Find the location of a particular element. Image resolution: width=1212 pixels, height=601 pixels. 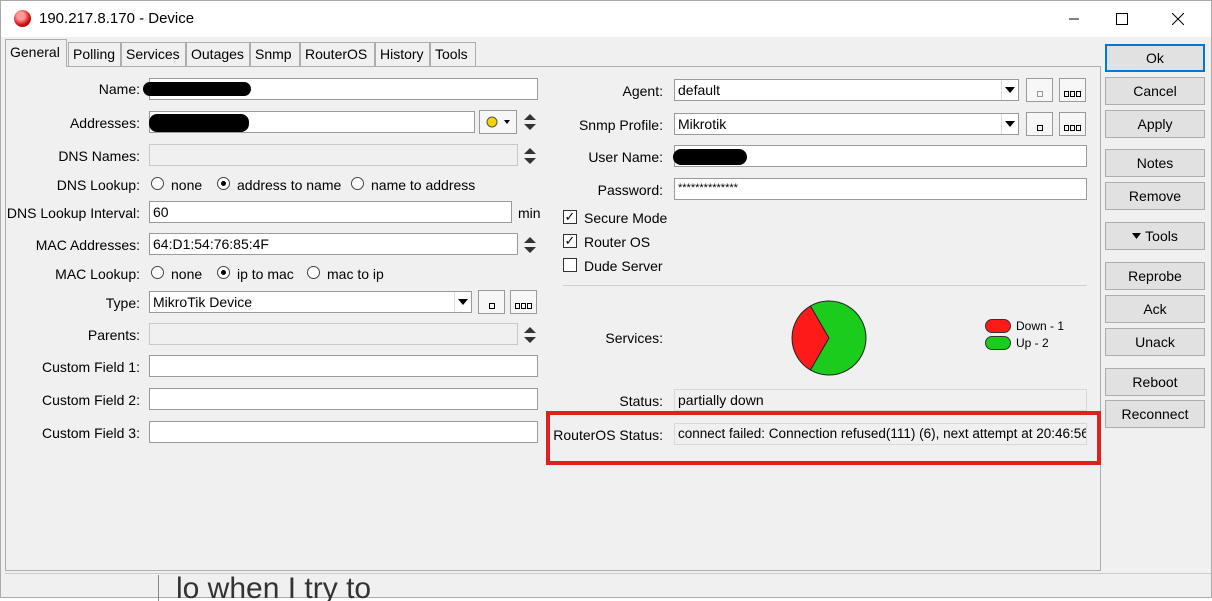

custom-field-2-label: Custom Field 2: is located at coordinates (90, 400).